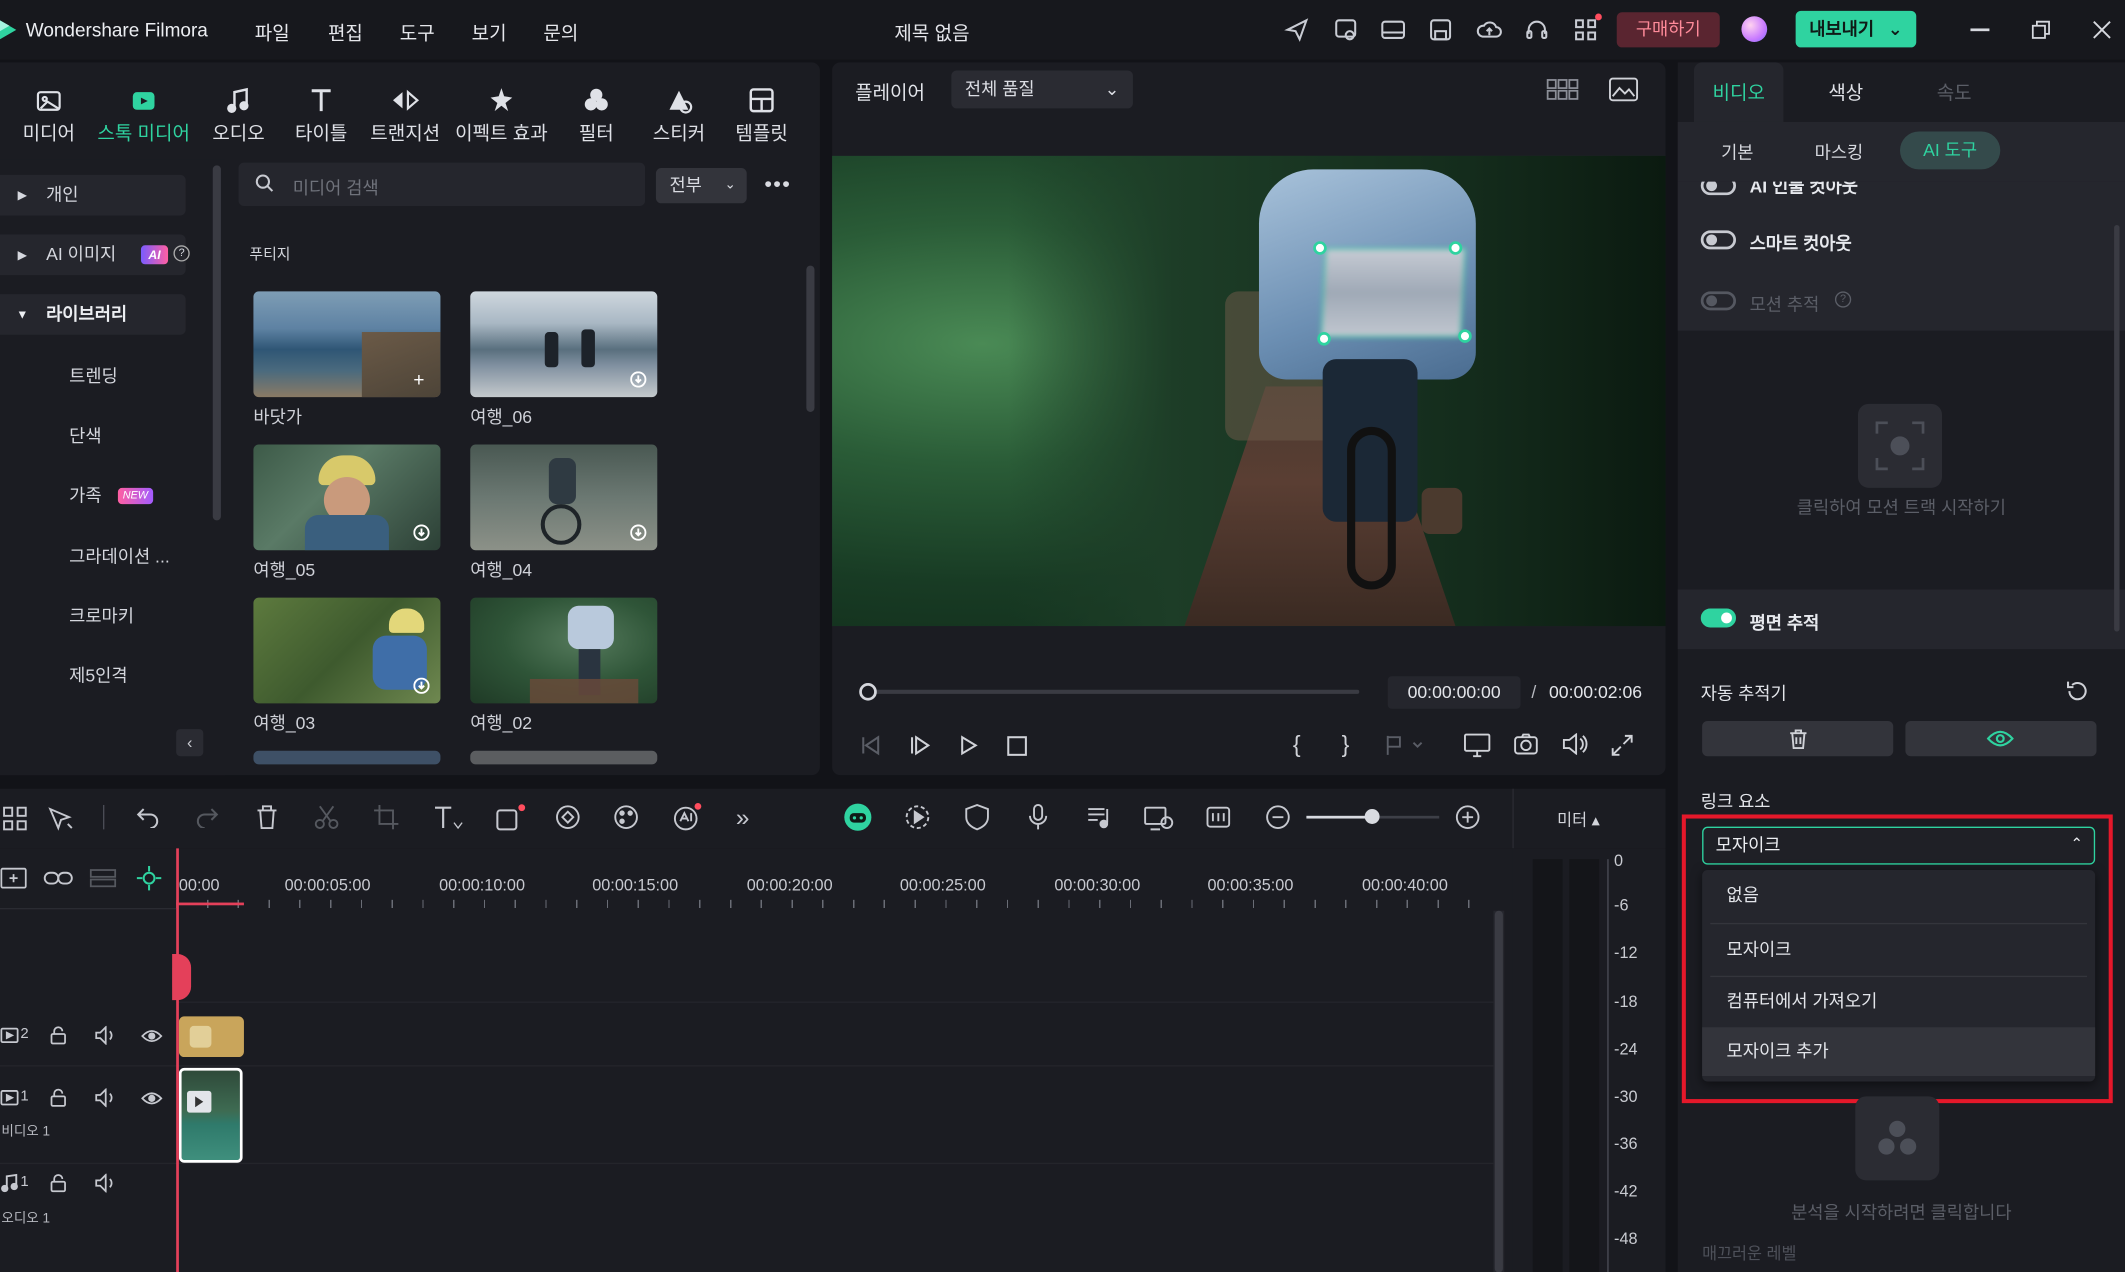 The image size is (2125, 1272). What do you see at coordinates (58, 1183) in the screenshot?
I see `lock-icon` at bounding box center [58, 1183].